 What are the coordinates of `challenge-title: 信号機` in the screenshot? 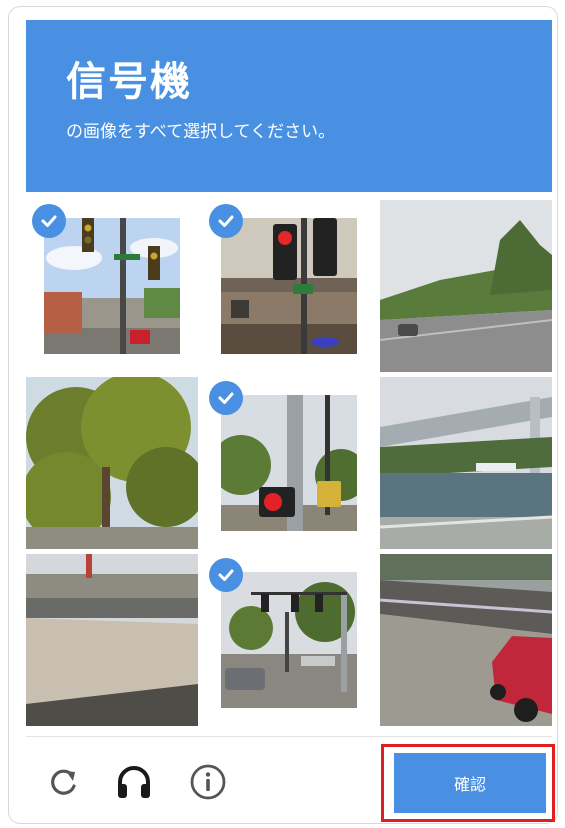 It's located at (129, 82).